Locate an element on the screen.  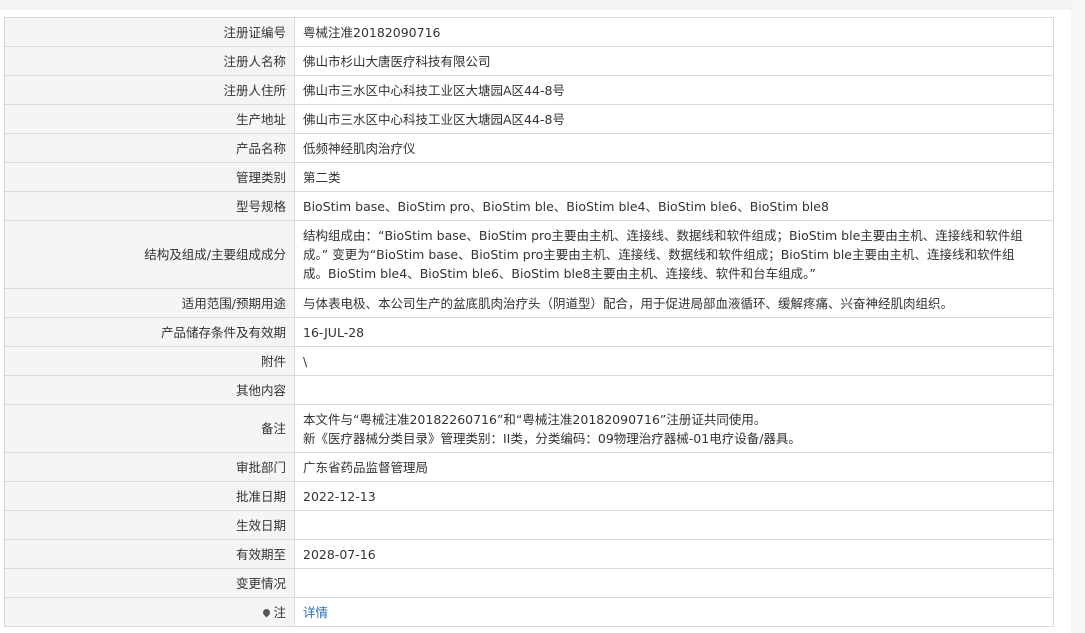
row-value: 第二类 is located at coordinates (674, 177).